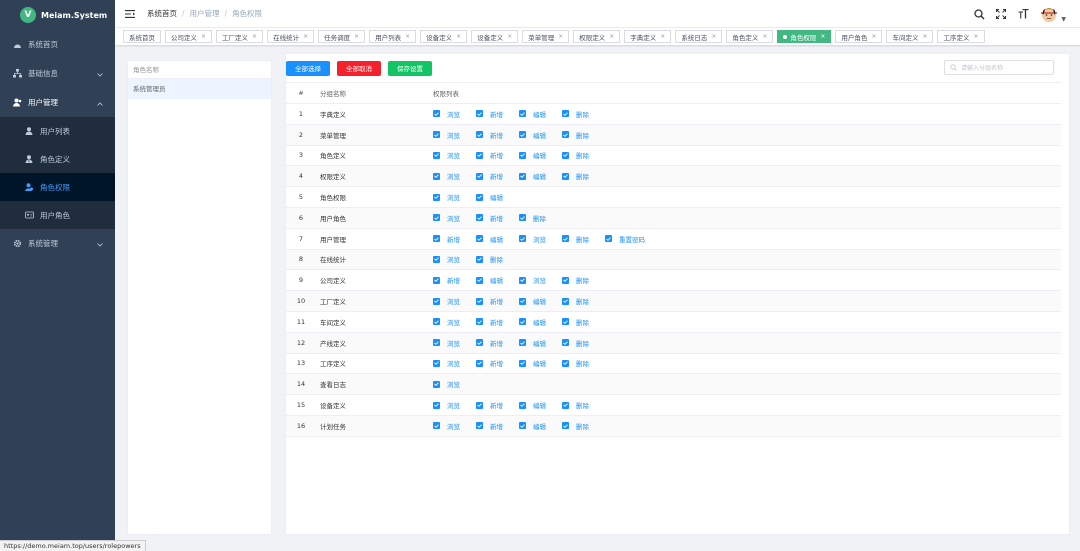 Image resolution: width=1080 pixels, height=551 pixels. Describe the element at coordinates (750, 36) in the screenshot. I see `tag-12: 角色定义 ×` at that location.